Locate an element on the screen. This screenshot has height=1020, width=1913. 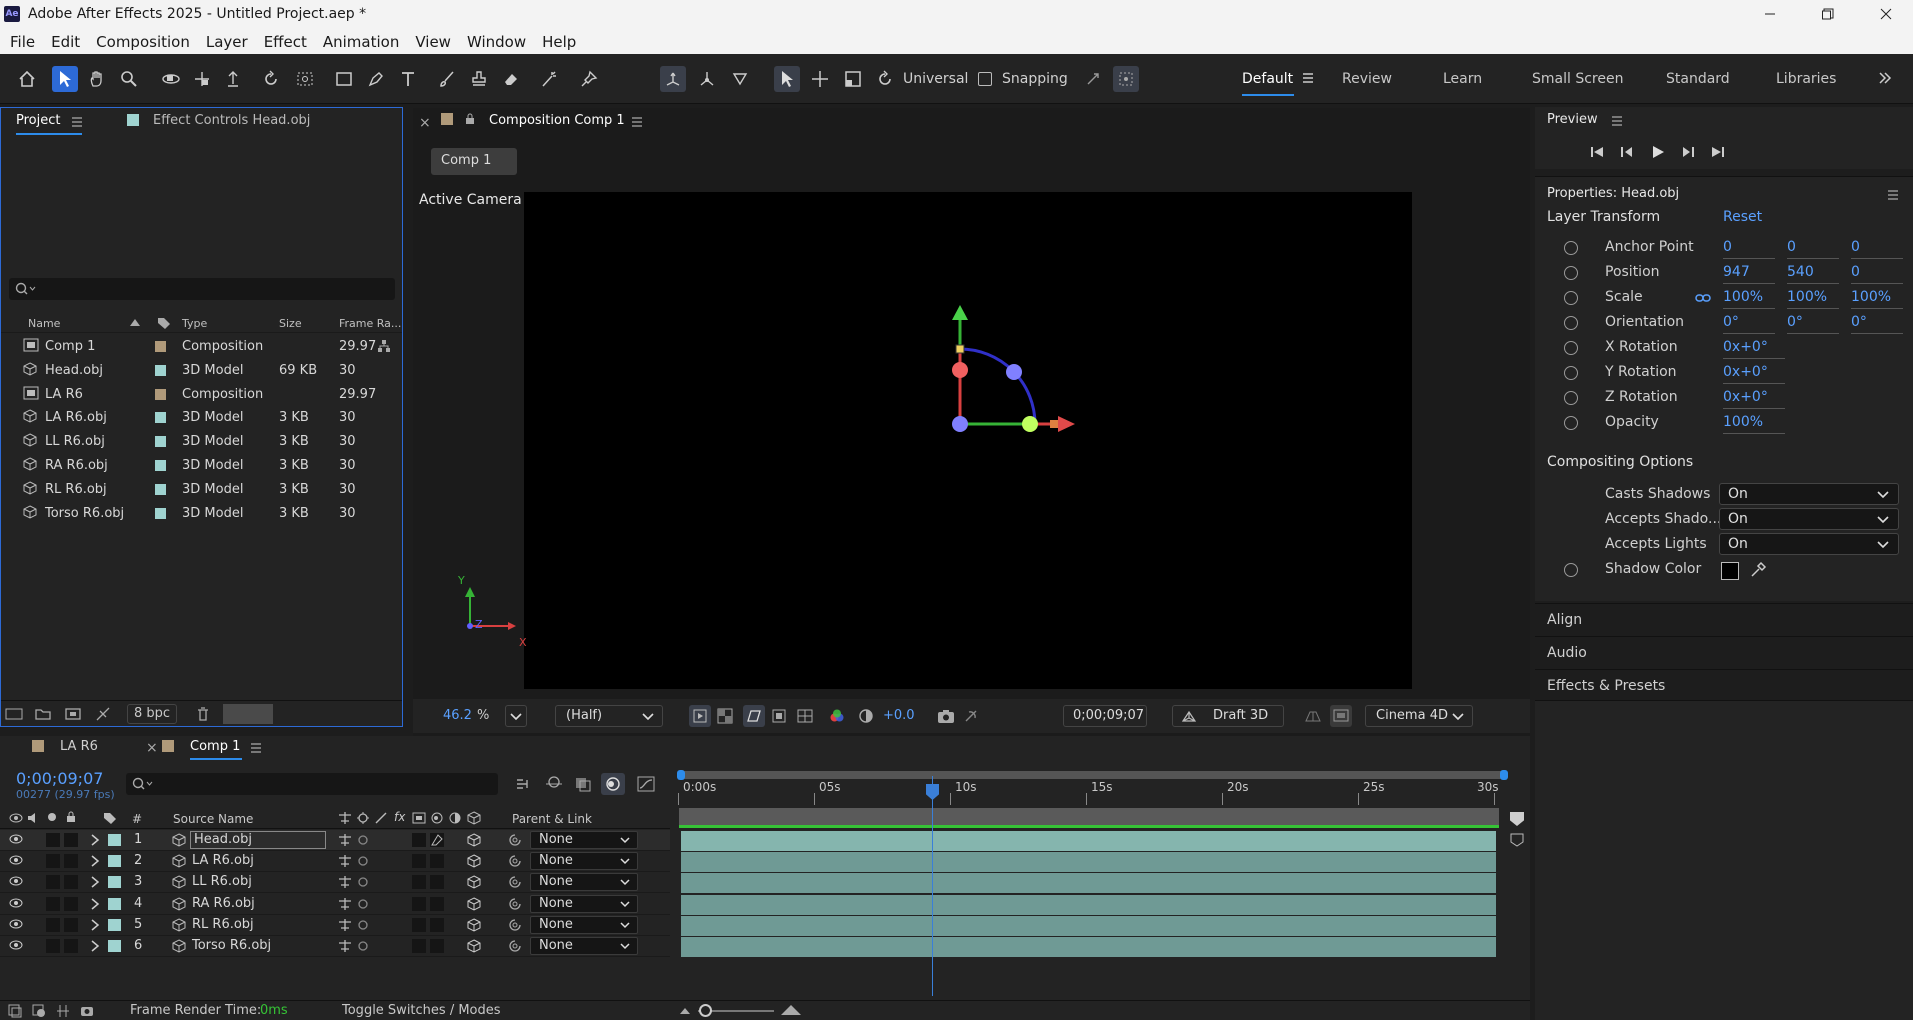
label-tag-icon is located at coordinates (164, 323).